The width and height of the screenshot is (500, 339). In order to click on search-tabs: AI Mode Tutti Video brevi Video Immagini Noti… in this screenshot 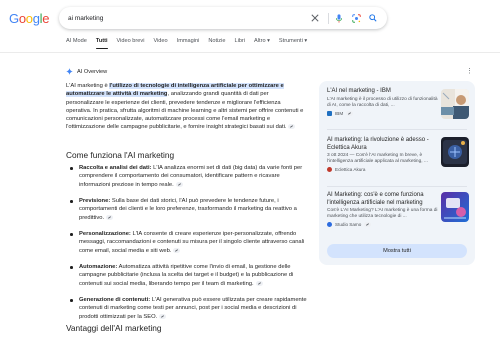, I will do `click(191, 43)`.